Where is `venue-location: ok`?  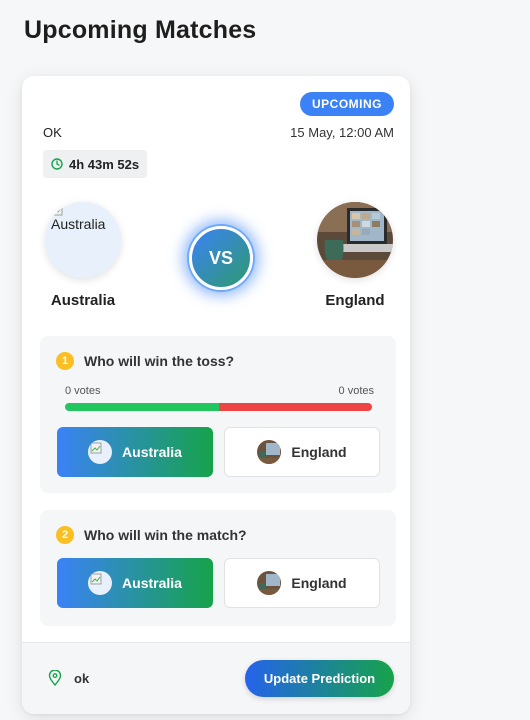
venue-location: ok is located at coordinates (68, 678).